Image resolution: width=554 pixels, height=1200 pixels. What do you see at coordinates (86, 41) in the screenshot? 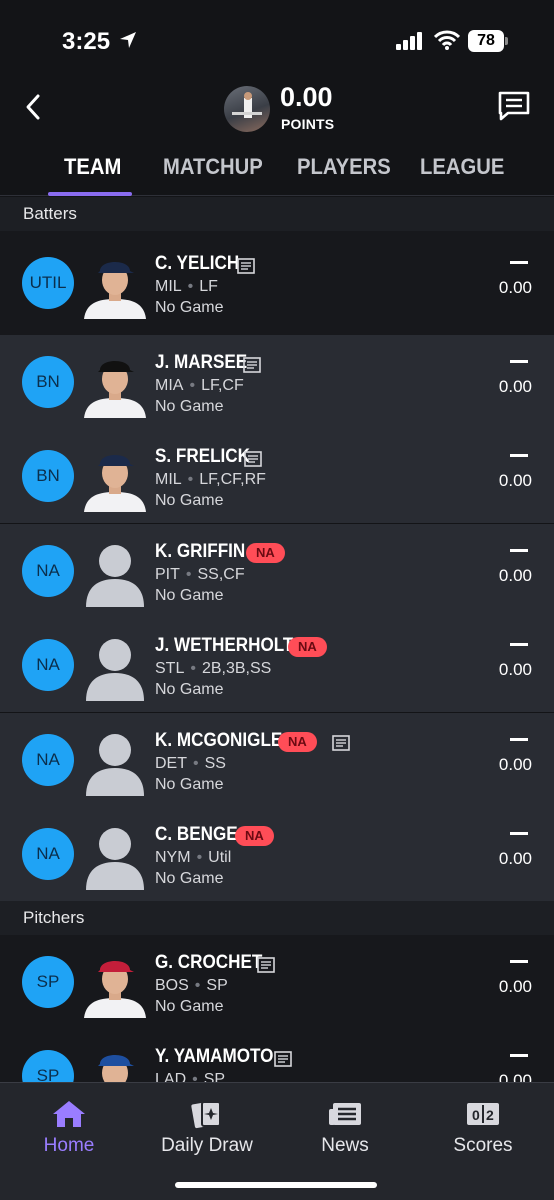
I see `status-time: 3:25` at bounding box center [86, 41].